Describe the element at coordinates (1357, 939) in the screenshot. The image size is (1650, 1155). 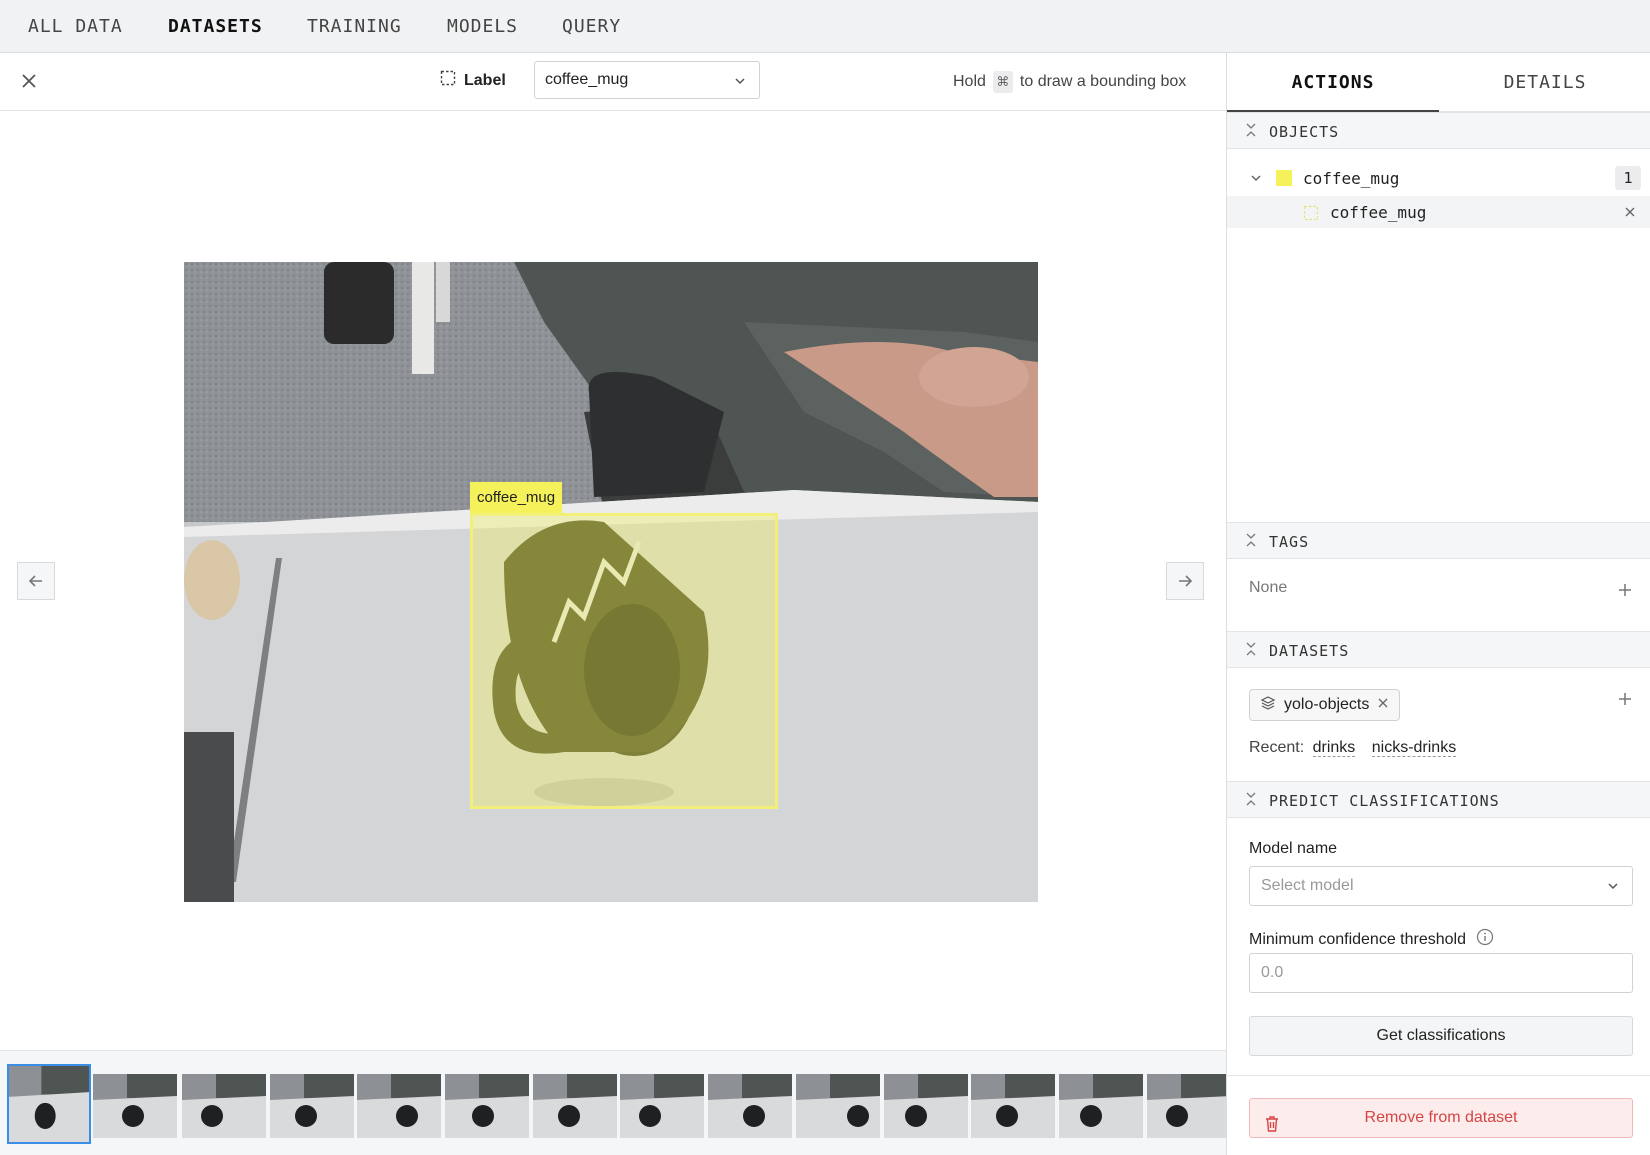
I see `threshold-label: Minimum confidence threshold` at that location.